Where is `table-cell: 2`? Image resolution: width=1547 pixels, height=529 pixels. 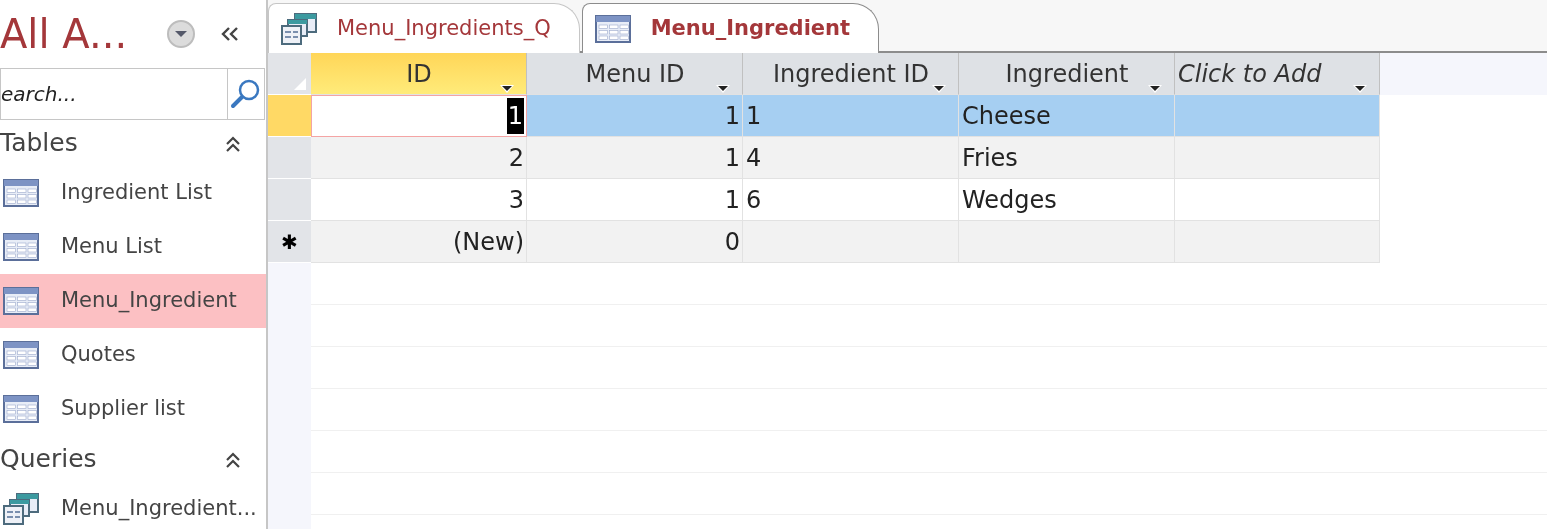 table-cell: 2 is located at coordinates (419, 158).